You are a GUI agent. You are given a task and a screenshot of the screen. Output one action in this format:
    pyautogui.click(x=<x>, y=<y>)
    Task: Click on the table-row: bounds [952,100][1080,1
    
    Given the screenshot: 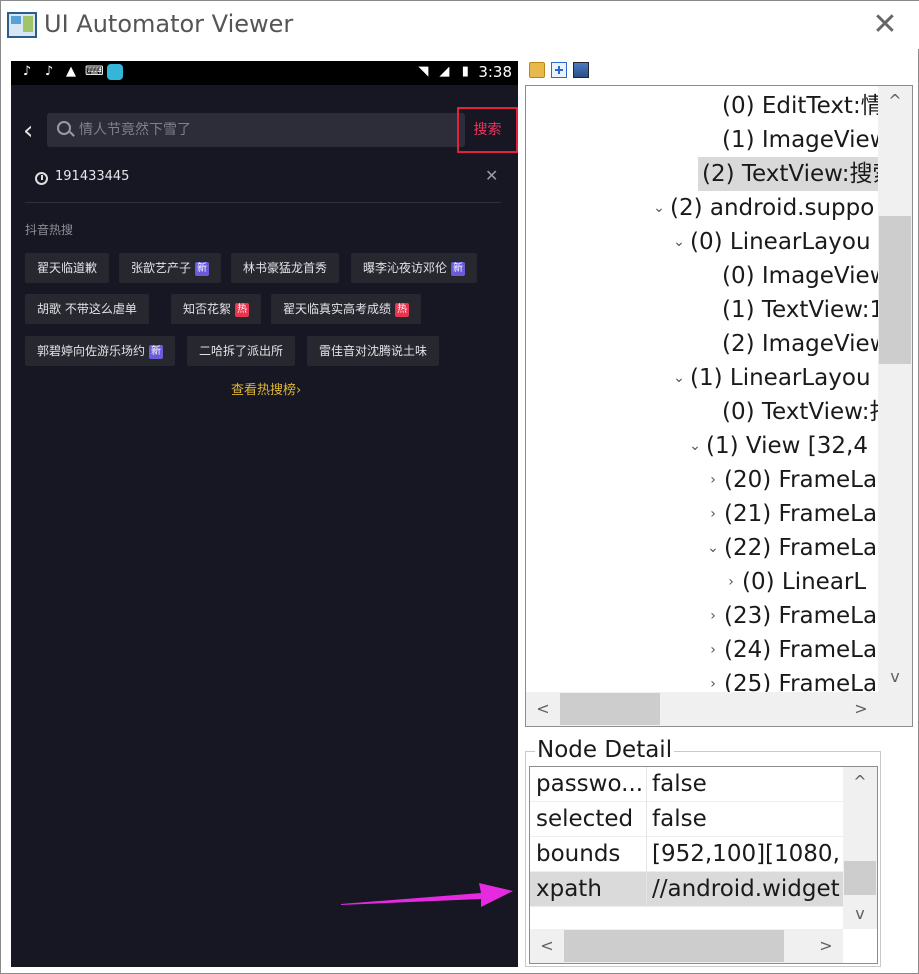 What is the action you would take?
    pyautogui.click(x=686, y=854)
    